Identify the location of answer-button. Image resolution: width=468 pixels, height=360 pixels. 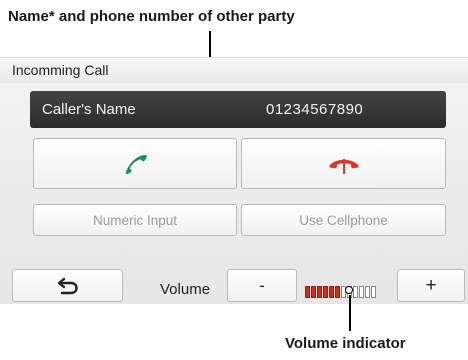
(135, 163).